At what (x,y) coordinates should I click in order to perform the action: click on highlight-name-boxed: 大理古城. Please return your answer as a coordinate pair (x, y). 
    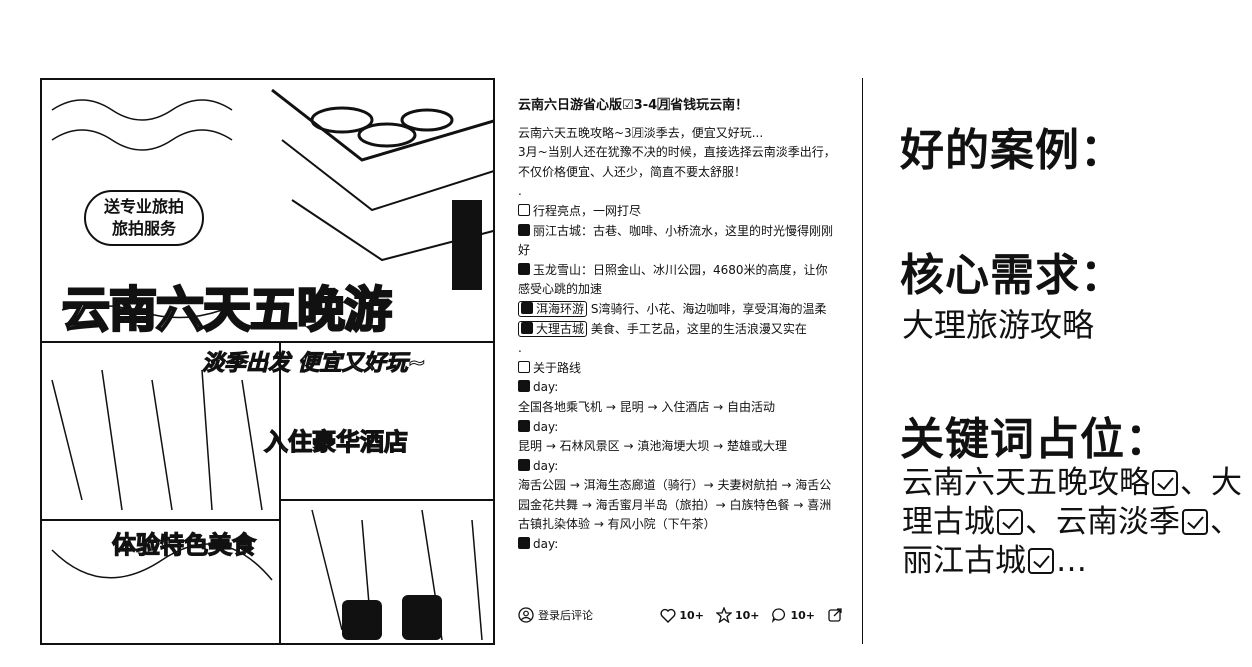
    Looking at the image, I should click on (553, 328).